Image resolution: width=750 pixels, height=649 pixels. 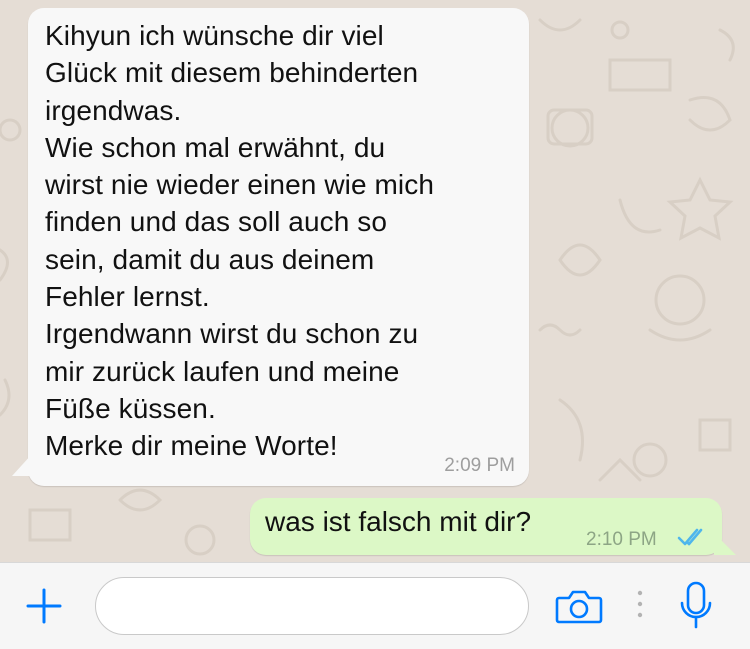 What do you see at coordinates (479, 465) in the screenshot?
I see `incoming-message-time: 2:09 PM` at bounding box center [479, 465].